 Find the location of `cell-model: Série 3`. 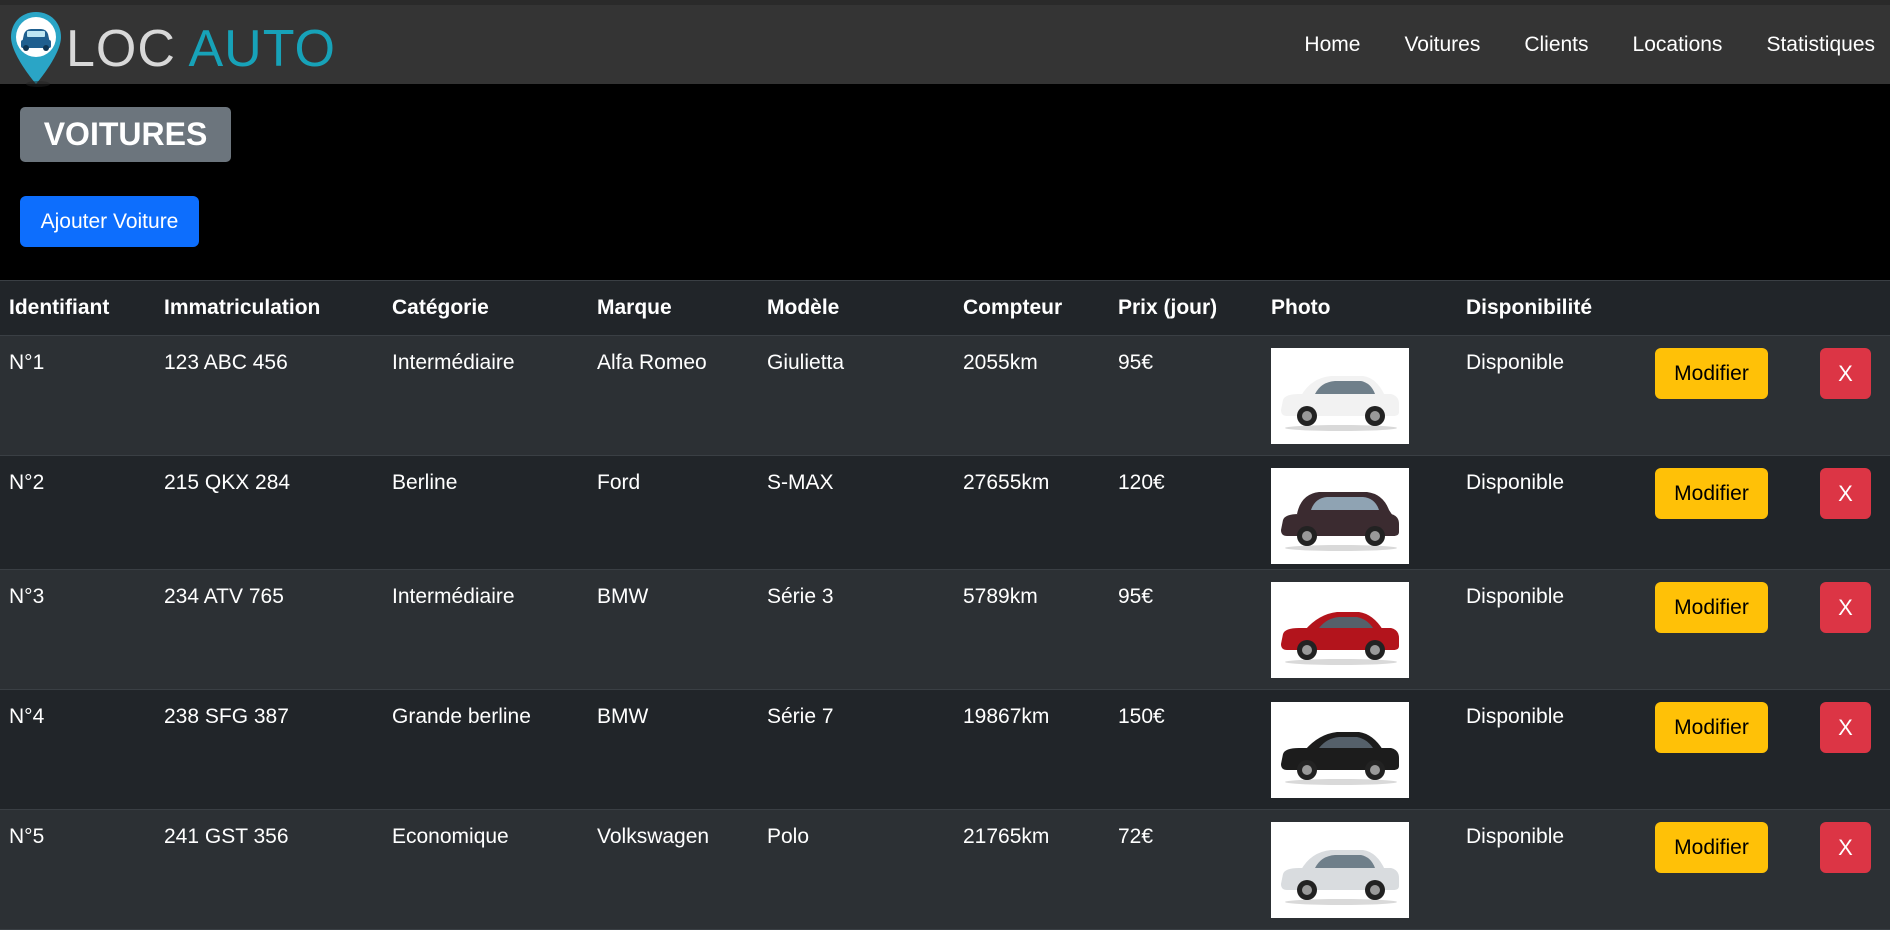

cell-model: Série 3 is located at coordinates (800, 596).